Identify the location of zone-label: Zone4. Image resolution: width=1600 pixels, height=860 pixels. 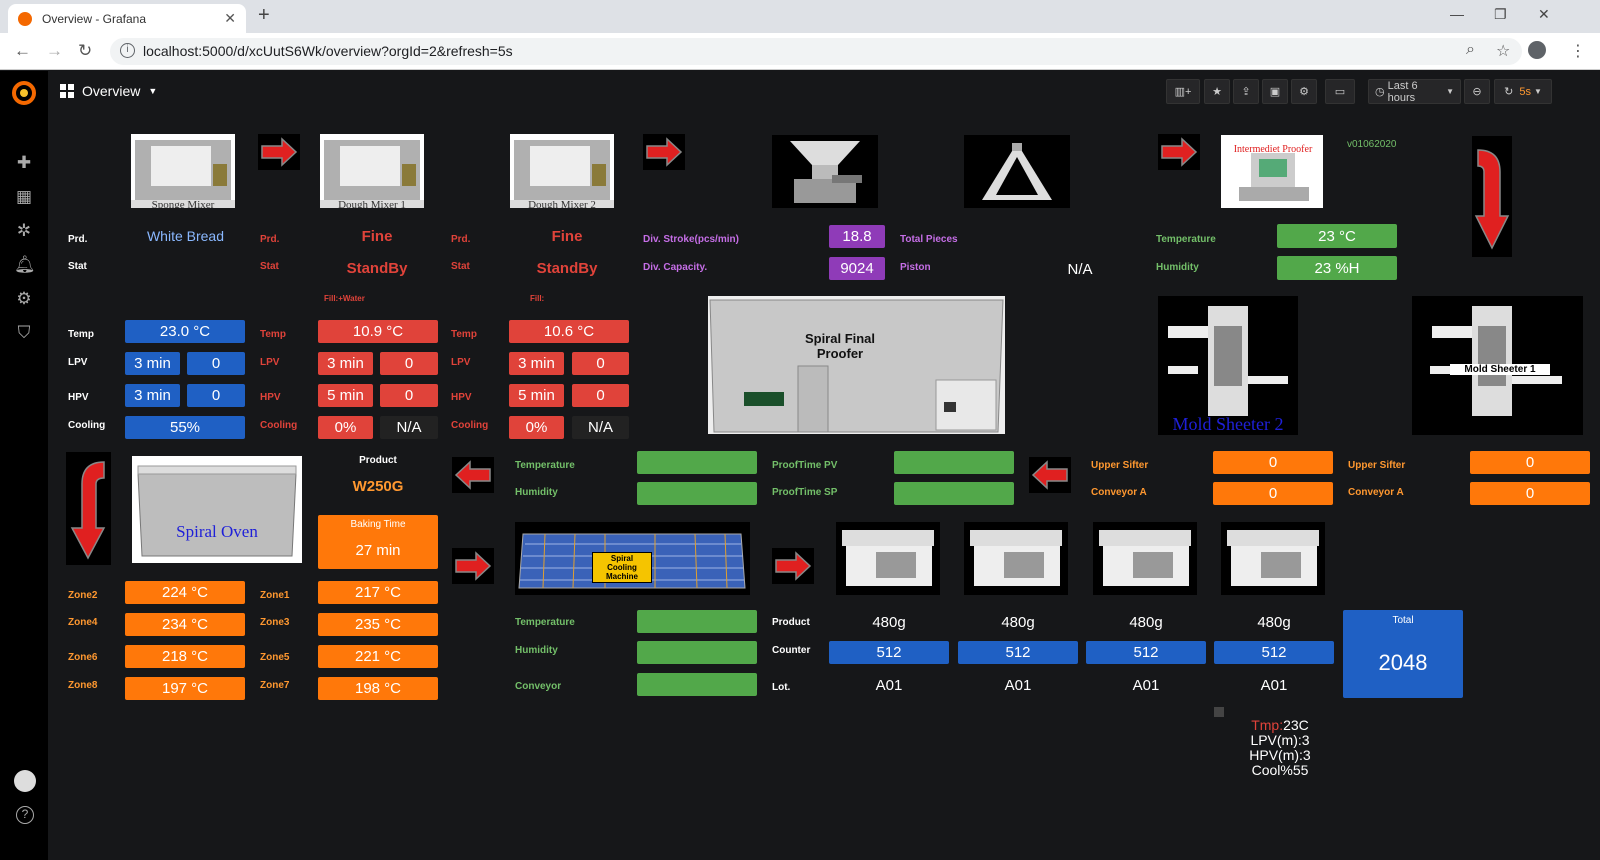
(83, 622).